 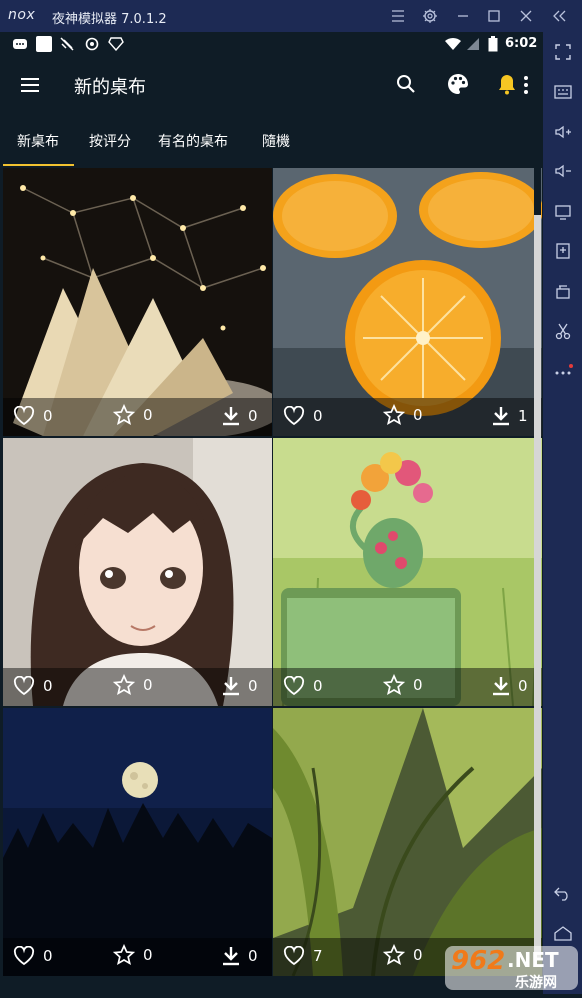 What do you see at coordinates (537, 587) in the screenshot?
I see `scrollbar-track` at bounding box center [537, 587].